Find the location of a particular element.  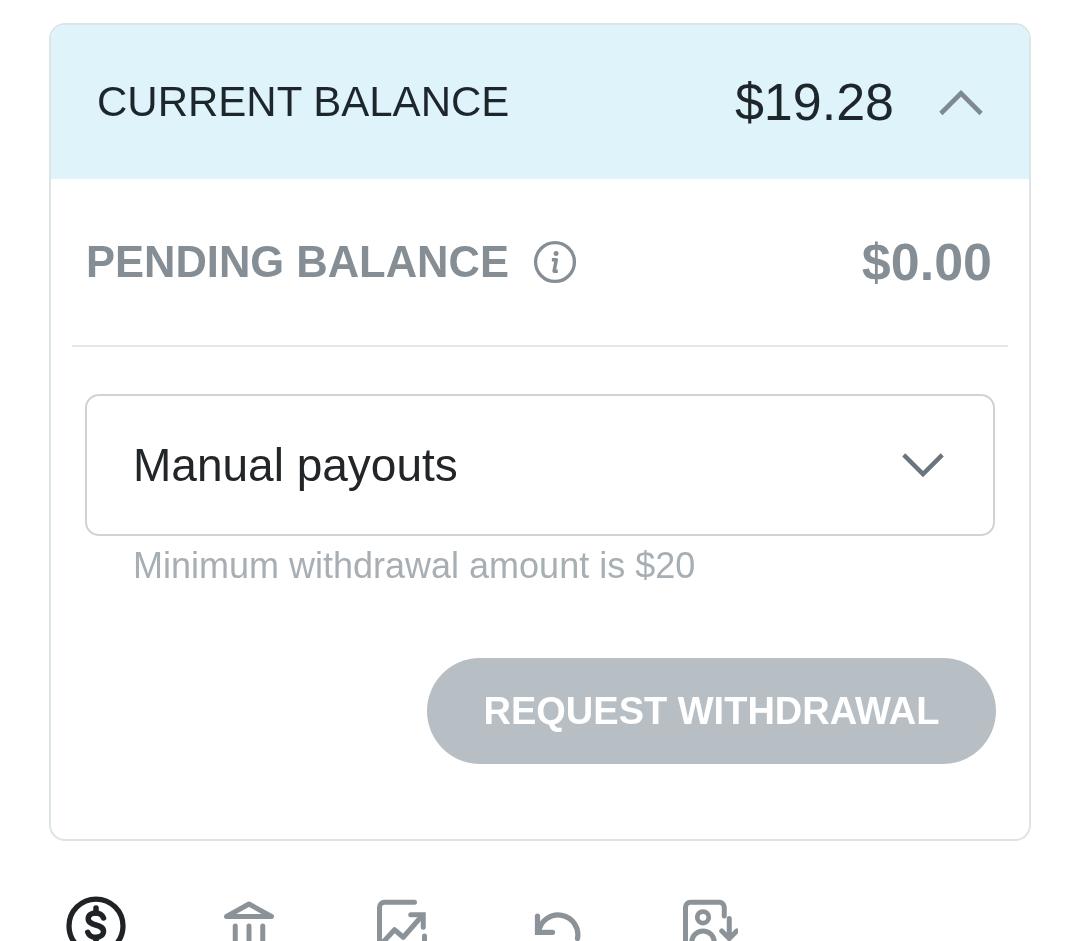

pending-balance-label: PENDING BALANCE is located at coordinates (297, 262).